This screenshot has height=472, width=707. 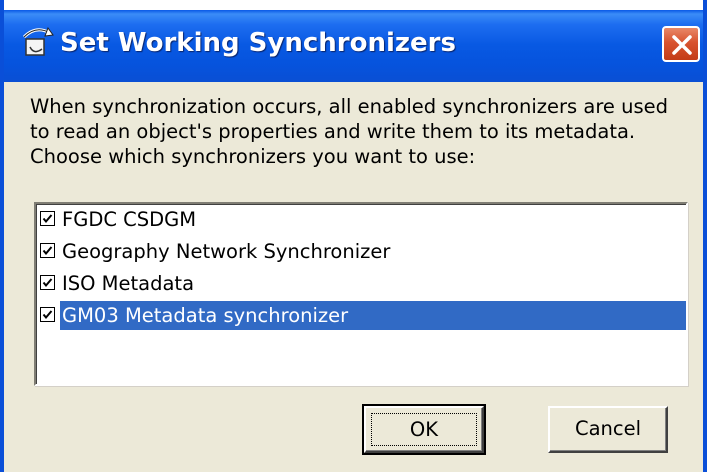 What do you see at coordinates (129, 219) in the screenshot?
I see `list-item-label: FGDC CSDGM` at bounding box center [129, 219].